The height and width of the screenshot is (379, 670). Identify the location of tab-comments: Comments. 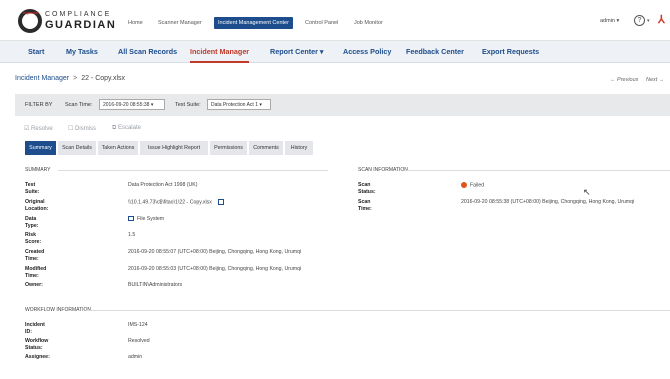
(266, 148).